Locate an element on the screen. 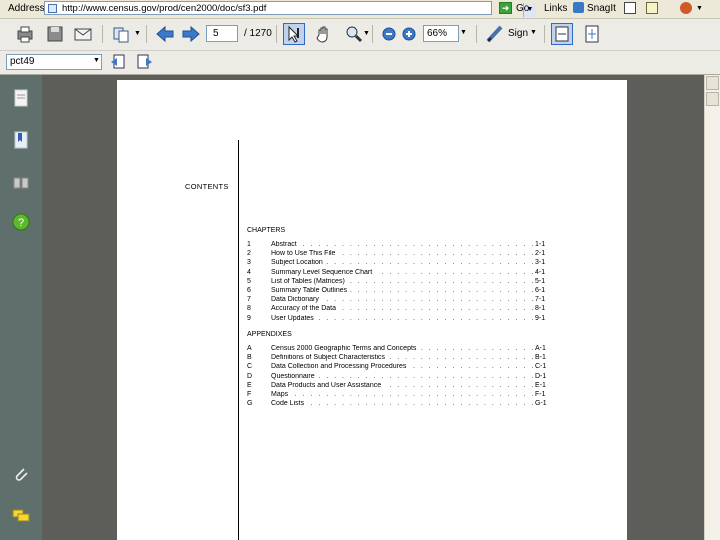  toc-page: C-1 is located at coordinates (540, 367).